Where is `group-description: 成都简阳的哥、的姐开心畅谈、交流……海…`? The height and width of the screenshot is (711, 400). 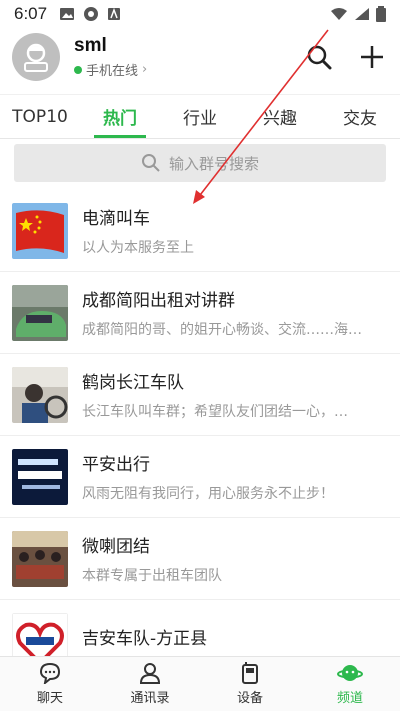 group-description: 成都简阳的哥、的姐开心畅谈、交流……海… is located at coordinates (222, 330).